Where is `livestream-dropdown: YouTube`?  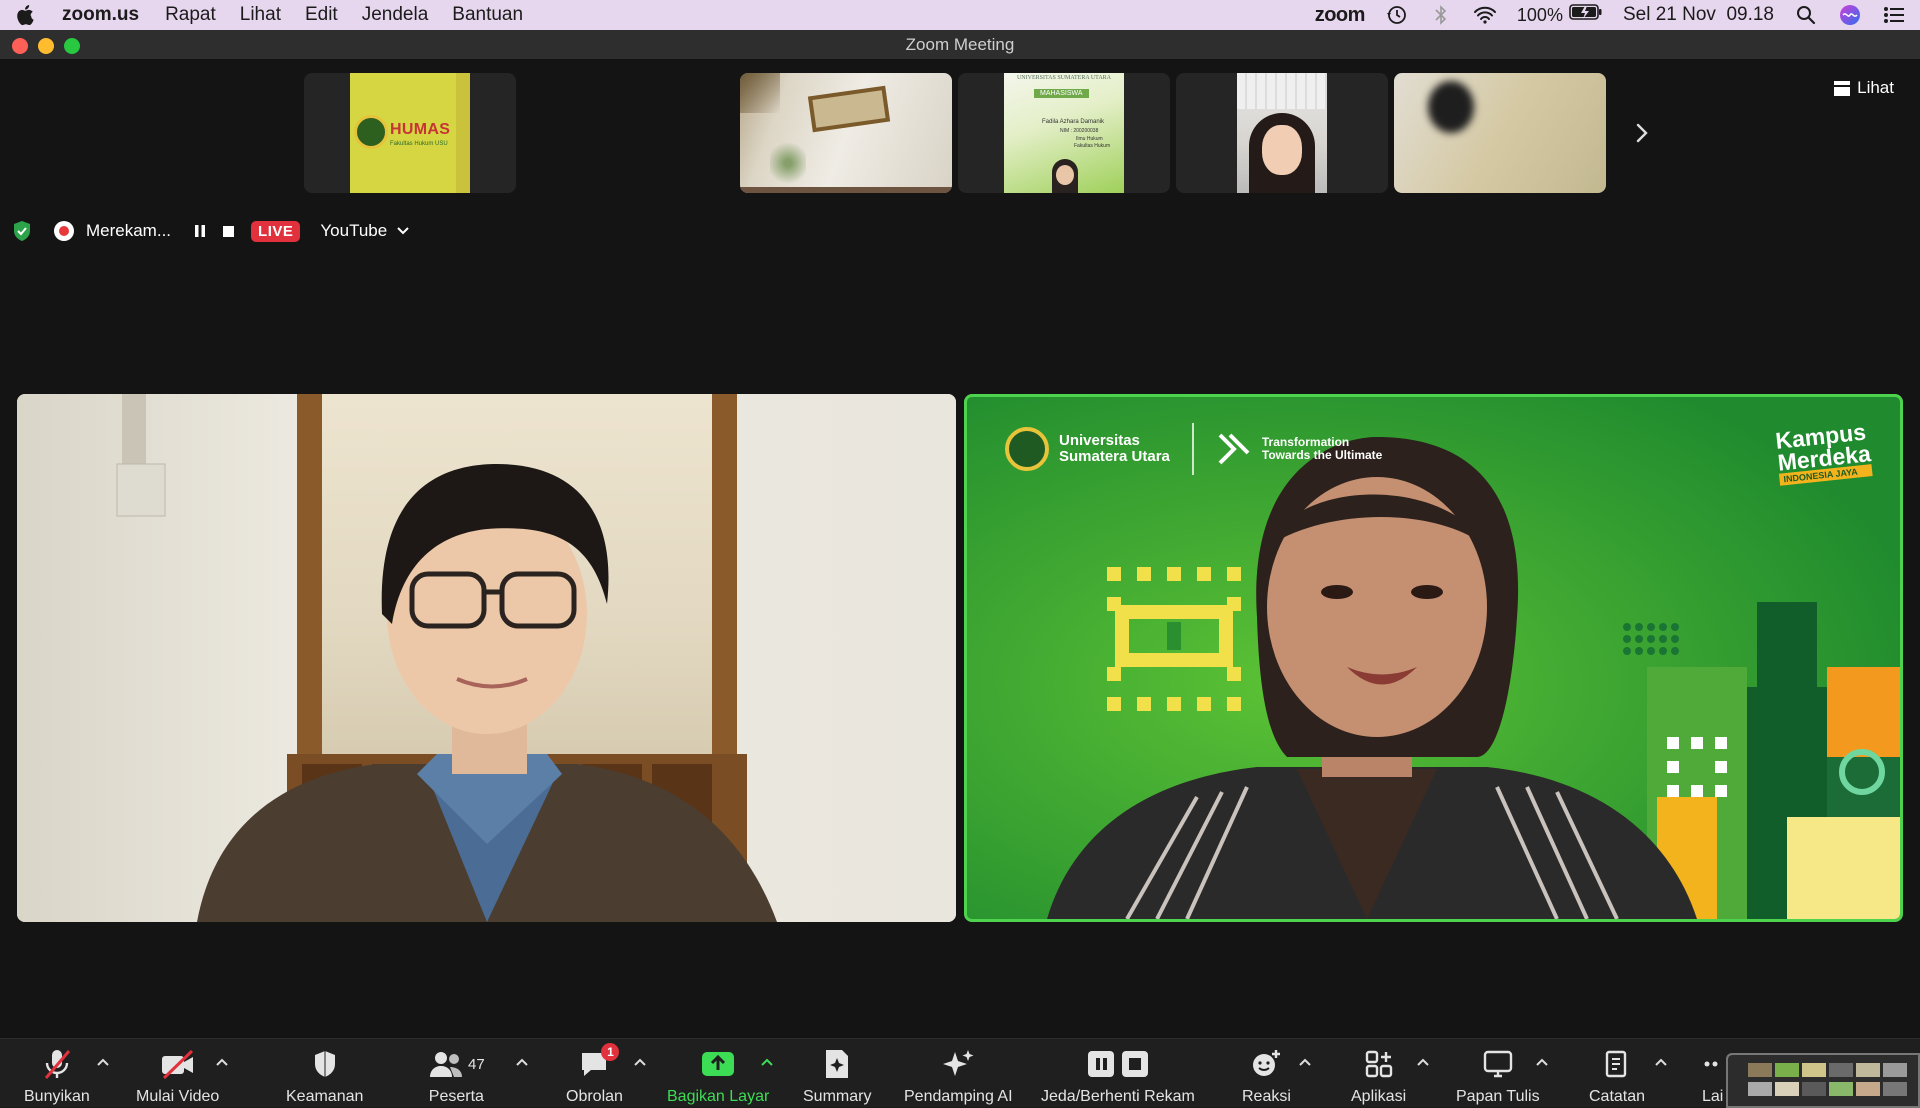 livestream-dropdown: YouTube is located at coordinates (364, 231).